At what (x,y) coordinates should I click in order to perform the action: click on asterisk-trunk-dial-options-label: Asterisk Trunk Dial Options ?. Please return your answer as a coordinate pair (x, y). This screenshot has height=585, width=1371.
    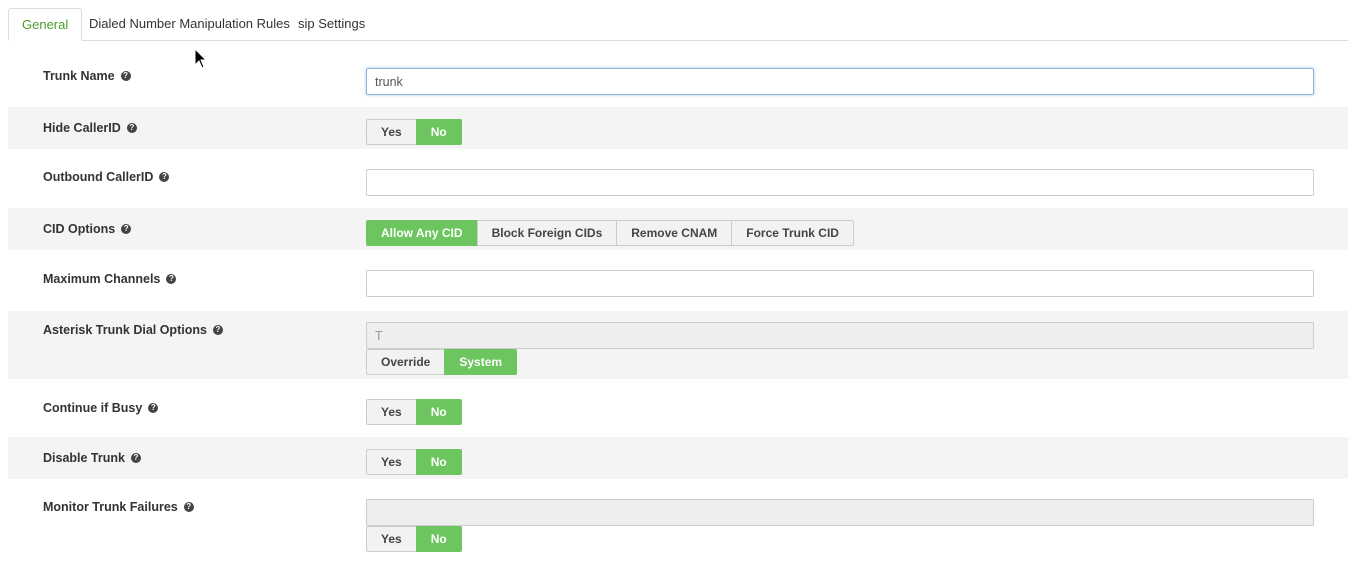
    Looking at the image, I should click on (133, 330).